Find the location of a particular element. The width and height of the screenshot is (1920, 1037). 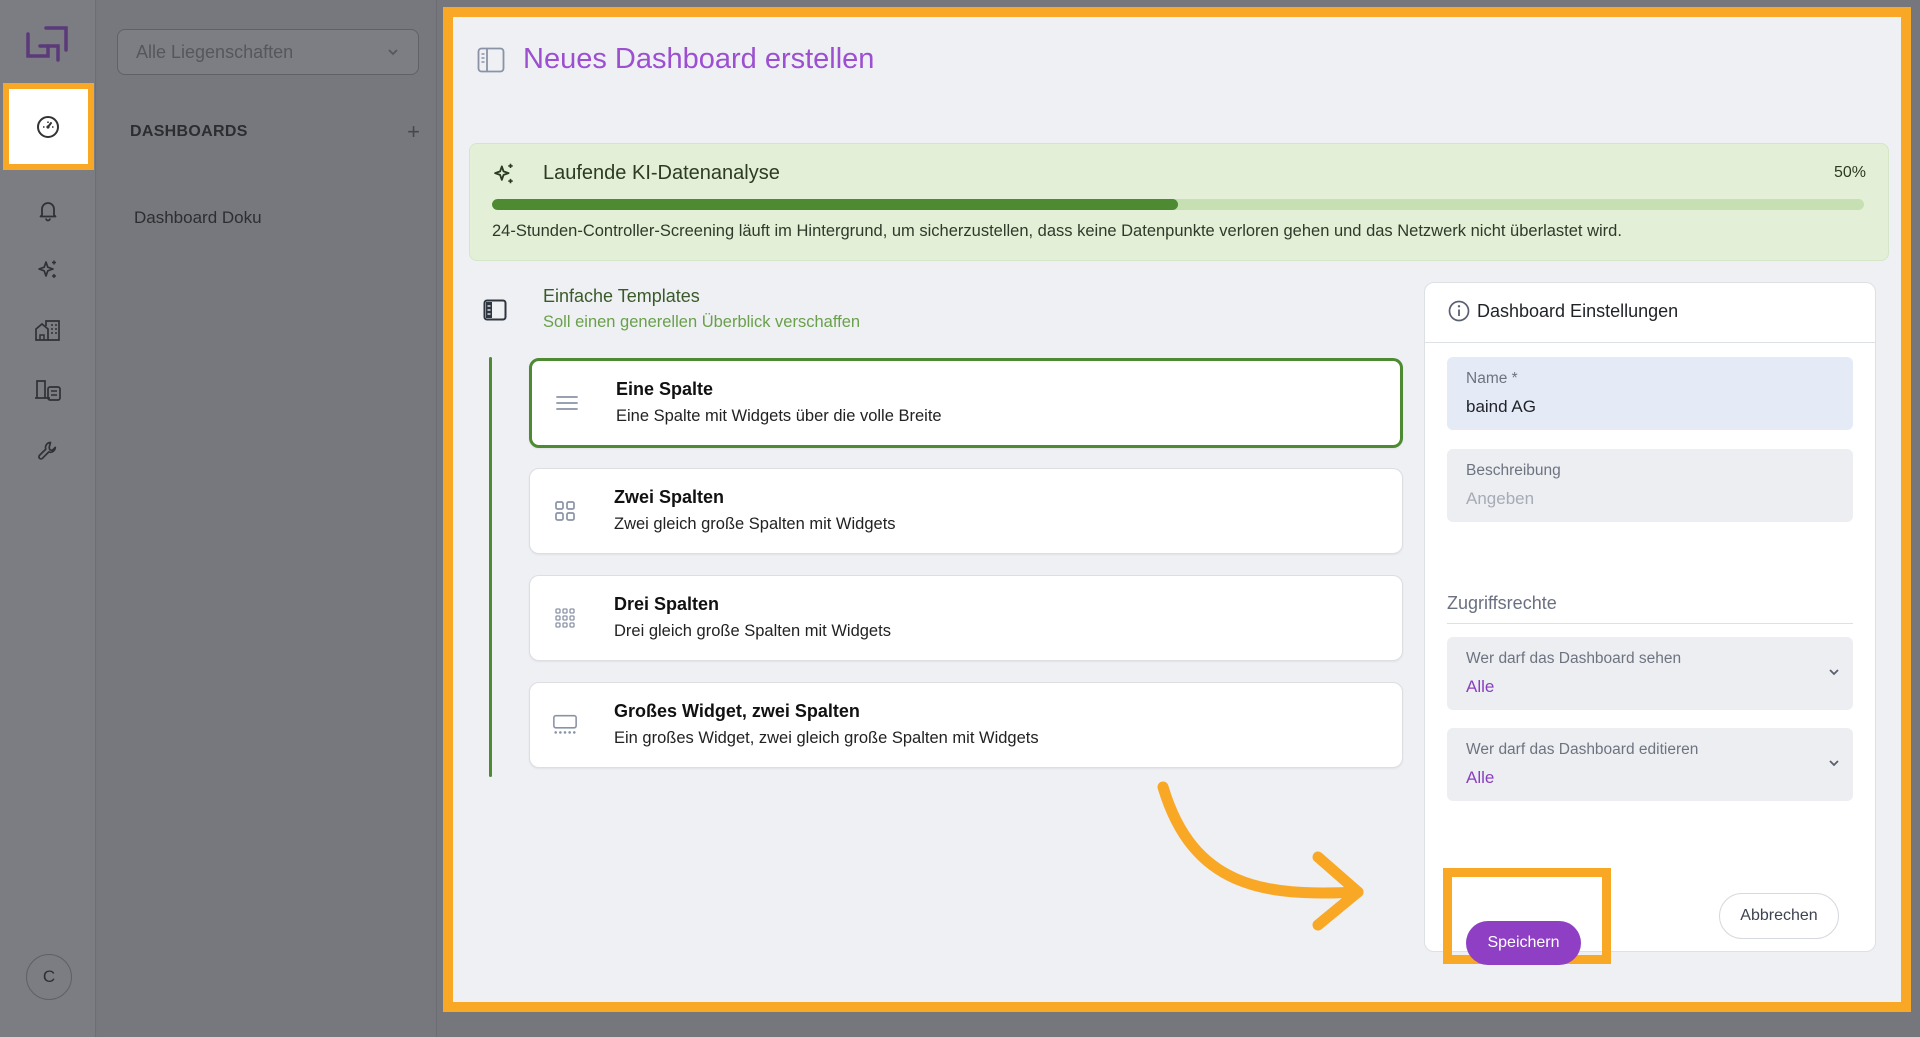

description-field: Beschreibung Angeben is located at coordinates (1650, 485).